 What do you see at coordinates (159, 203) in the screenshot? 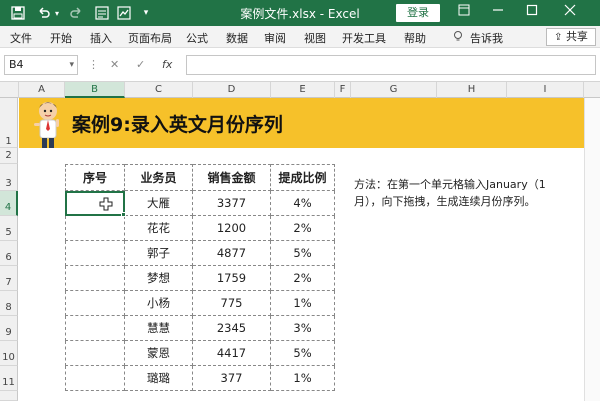
I see `table-cell-name: 大雁` at bounding box center [159, 203].